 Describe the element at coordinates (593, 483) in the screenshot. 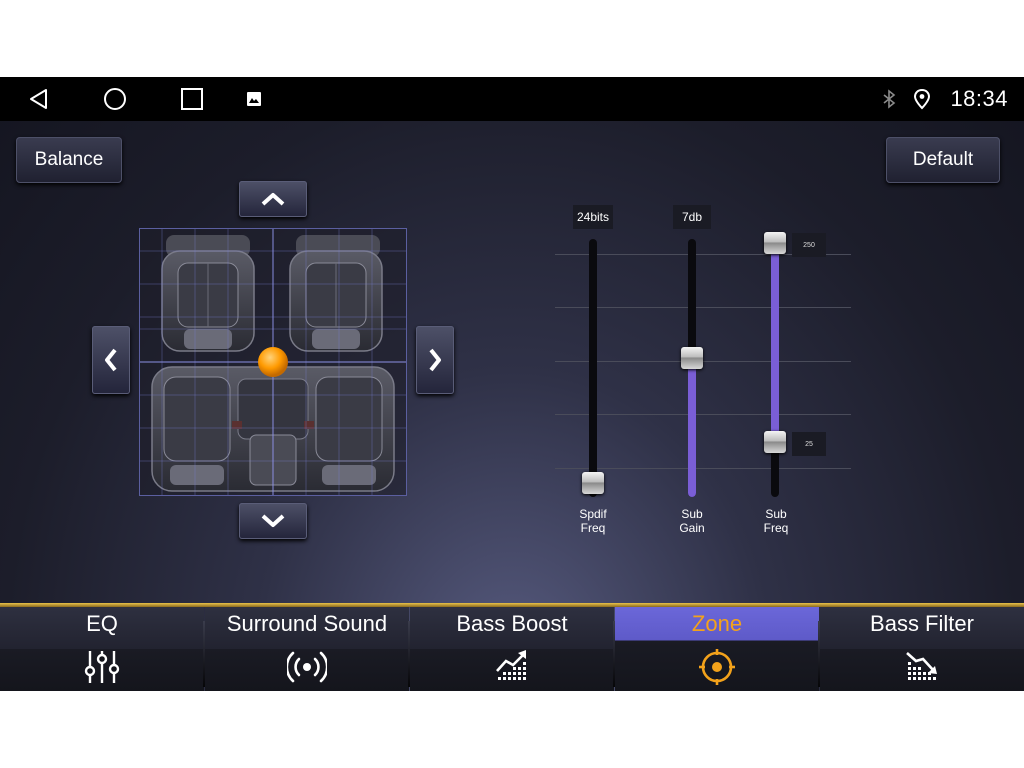

I see `spdif-freq-knob` at that location.